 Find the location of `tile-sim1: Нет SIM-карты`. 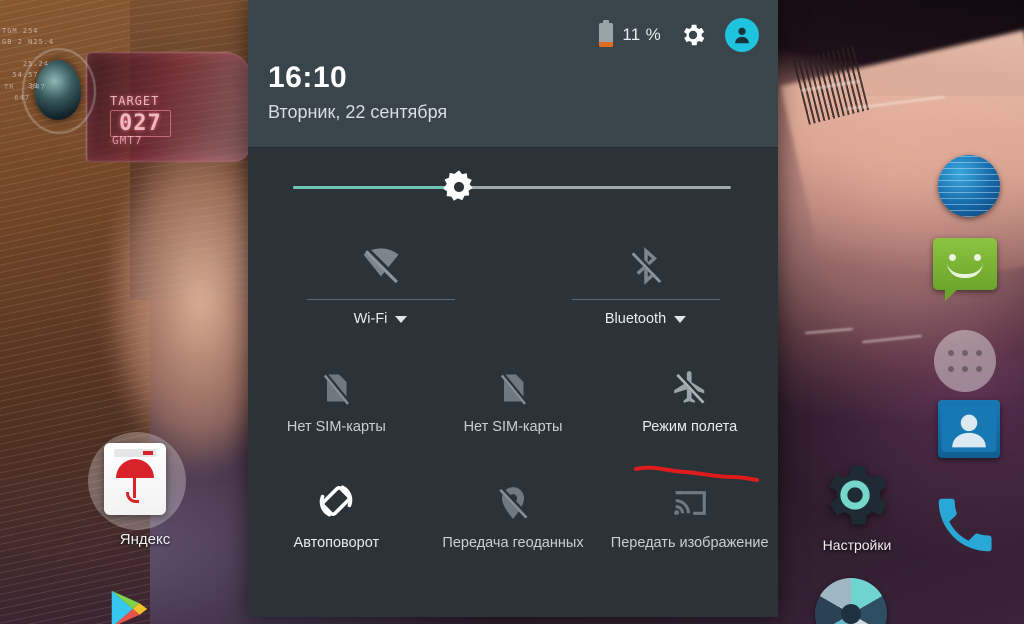

tile-sim1: Нет SIM-карты is located at coordinates (336, 397).